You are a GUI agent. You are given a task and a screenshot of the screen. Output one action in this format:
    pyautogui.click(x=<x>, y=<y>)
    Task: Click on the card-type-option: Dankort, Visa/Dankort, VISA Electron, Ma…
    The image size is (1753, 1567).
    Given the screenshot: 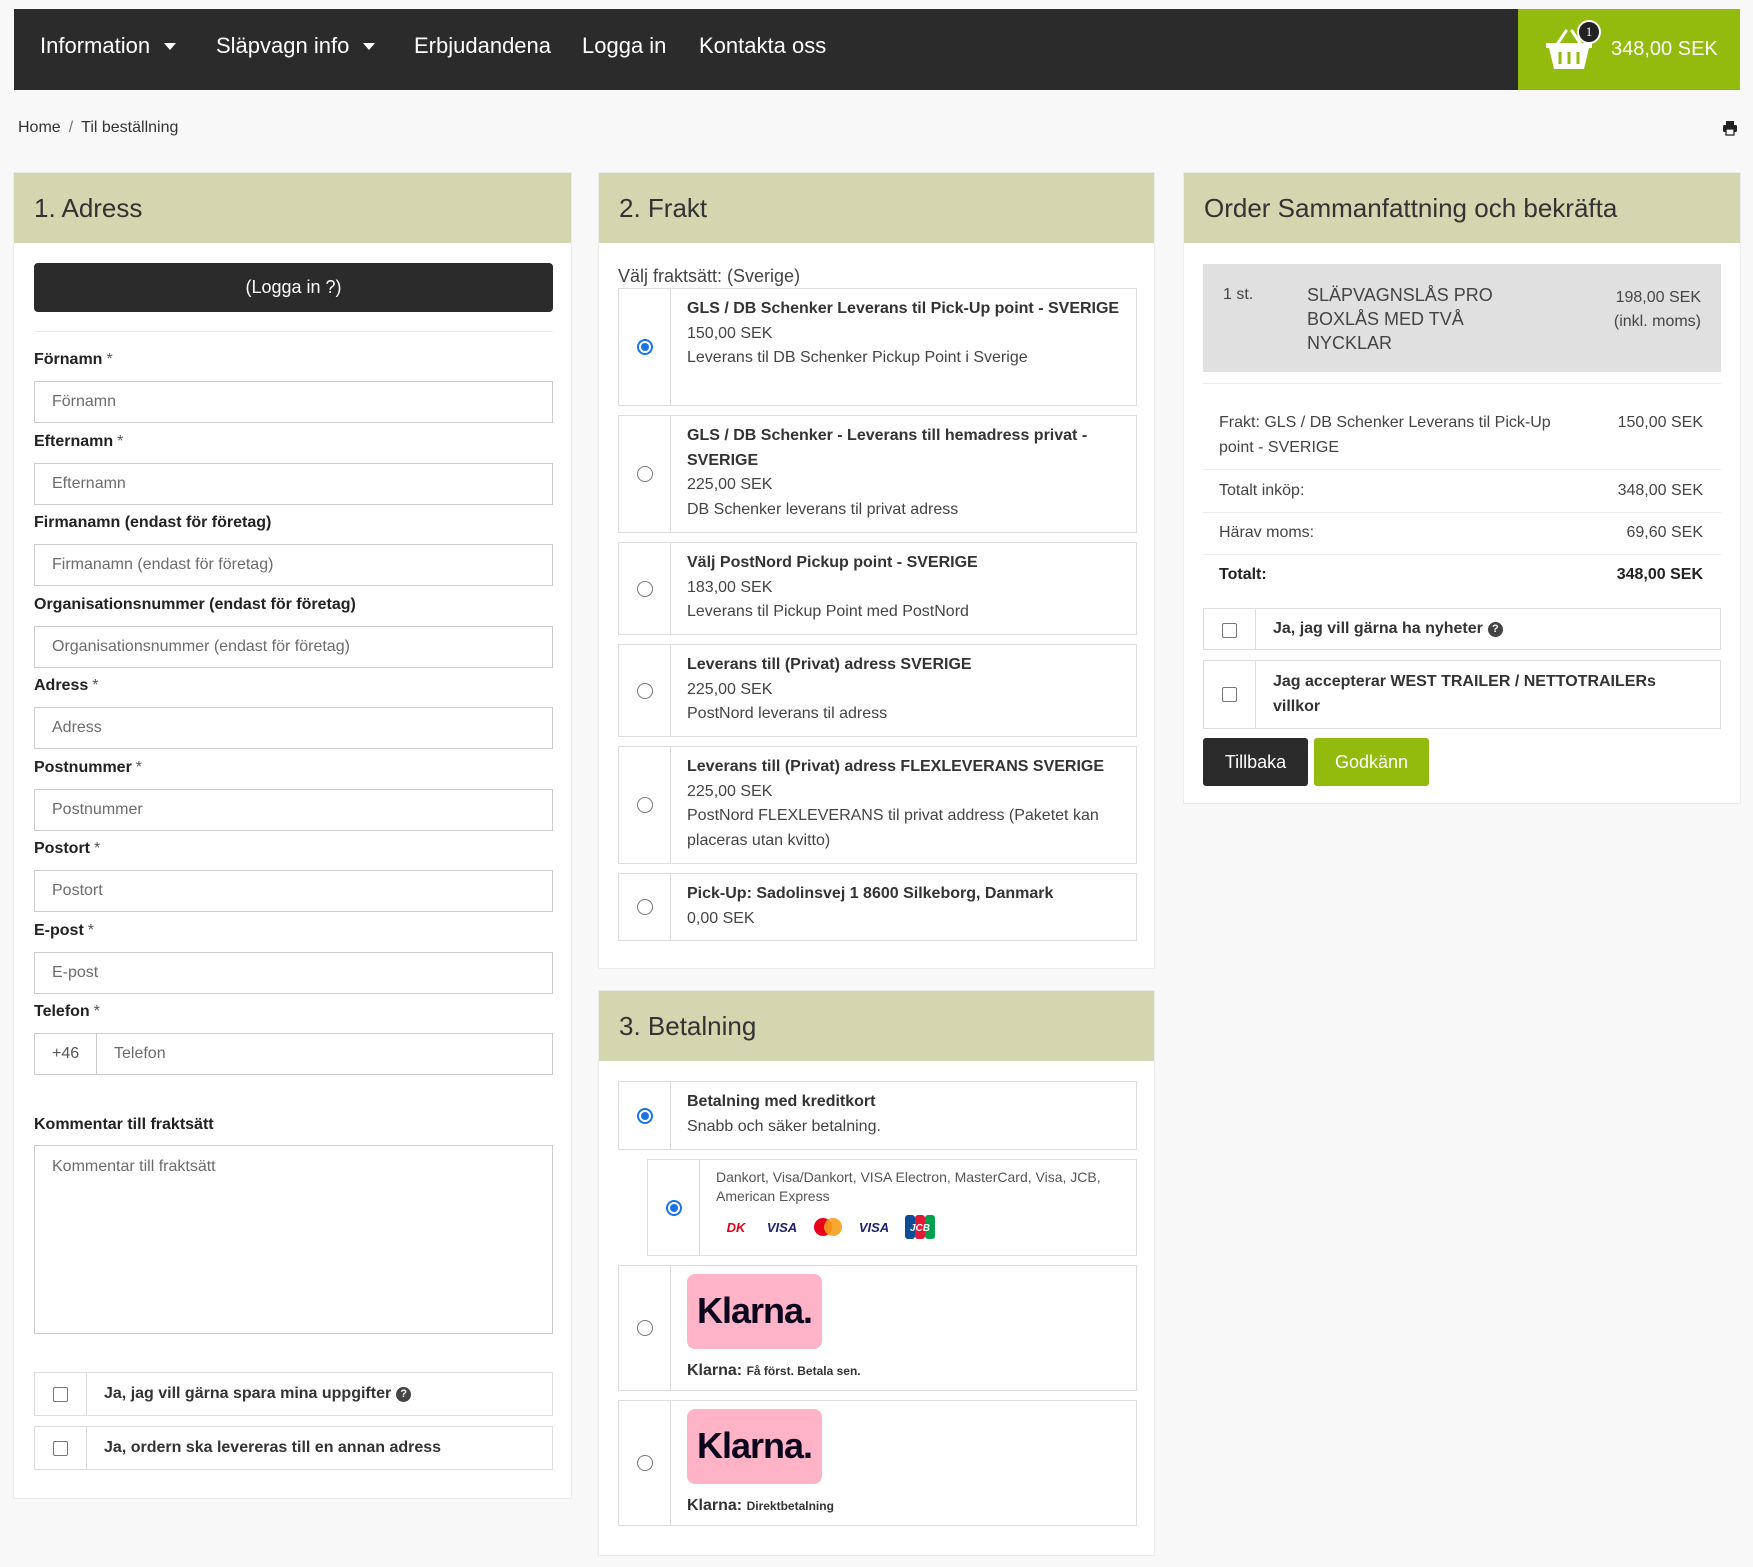 What is the action you would take?
    pyautogui.click(x=892, y=1207)
    